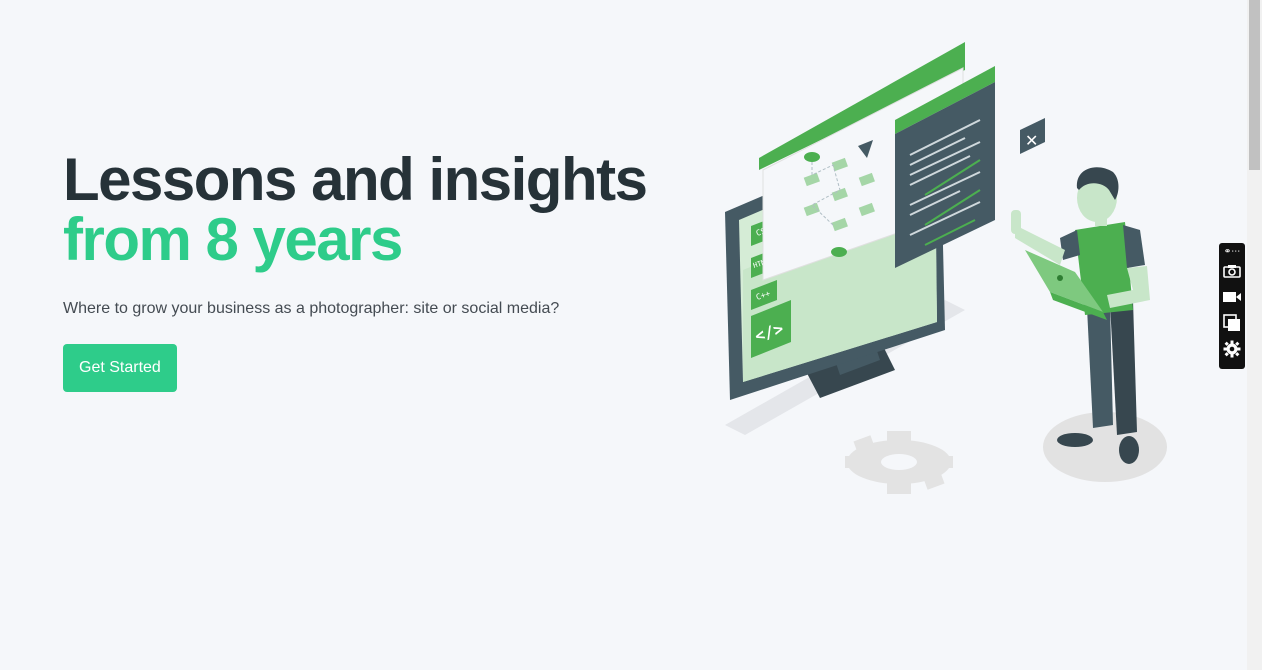 This screenshot has width=1262, height=670. I want to click on video-icon, so click(1232, 297).